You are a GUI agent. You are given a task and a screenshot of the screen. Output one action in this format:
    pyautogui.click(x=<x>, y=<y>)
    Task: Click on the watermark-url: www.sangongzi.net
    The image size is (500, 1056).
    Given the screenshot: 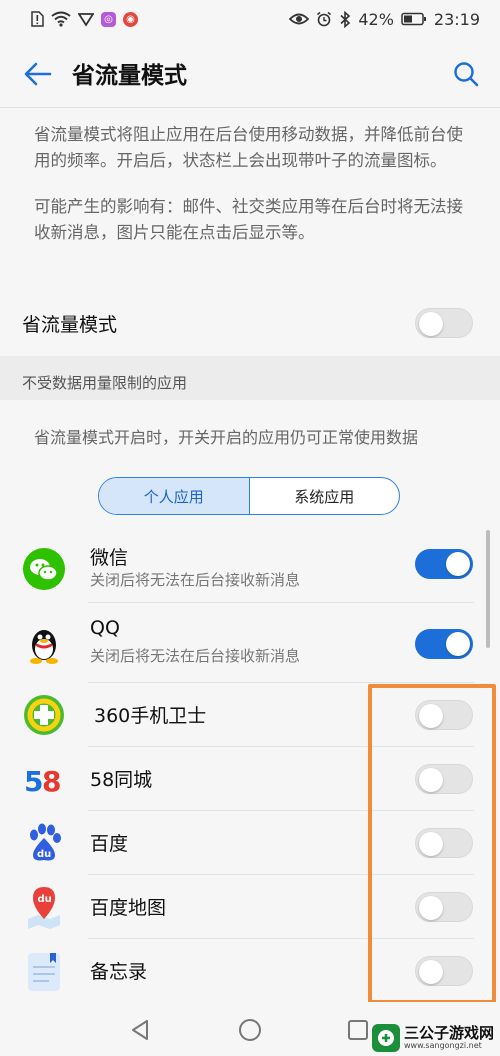 What is the action you would take?
    pyautogui.click(x=442, y=1045)
    